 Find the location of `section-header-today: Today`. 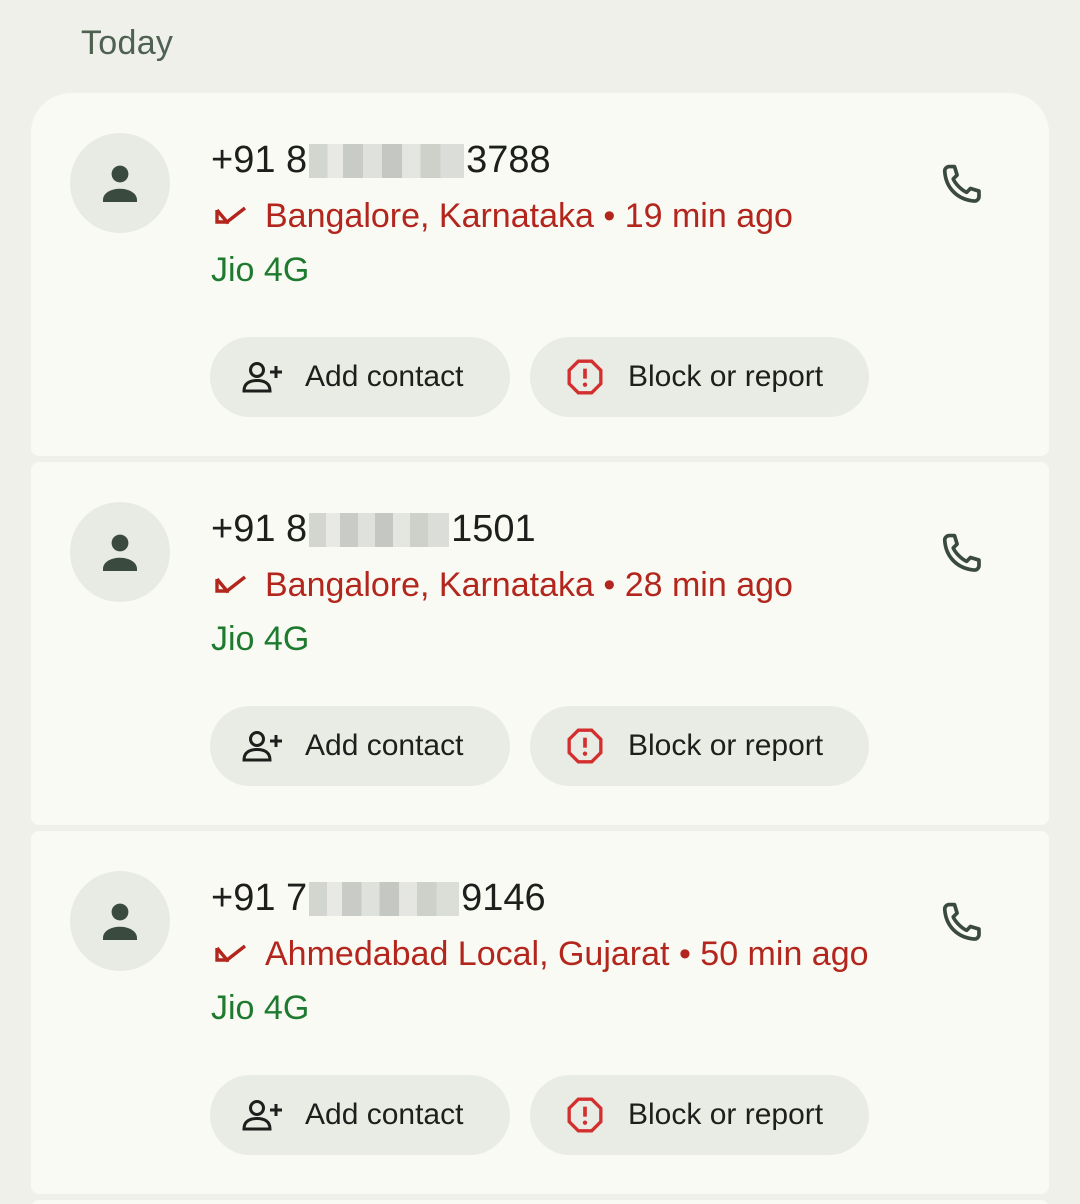

section-header-today: Today is located at coordinates (127, 43).